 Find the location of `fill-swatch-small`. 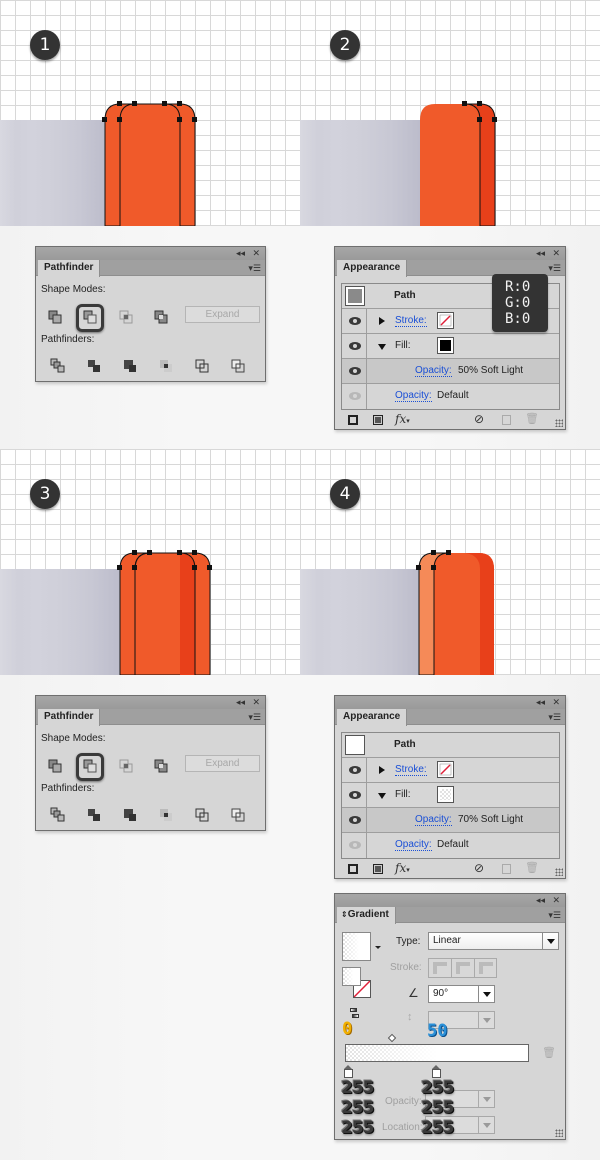

fill-swatch-small is located at coordinates (351, 976).